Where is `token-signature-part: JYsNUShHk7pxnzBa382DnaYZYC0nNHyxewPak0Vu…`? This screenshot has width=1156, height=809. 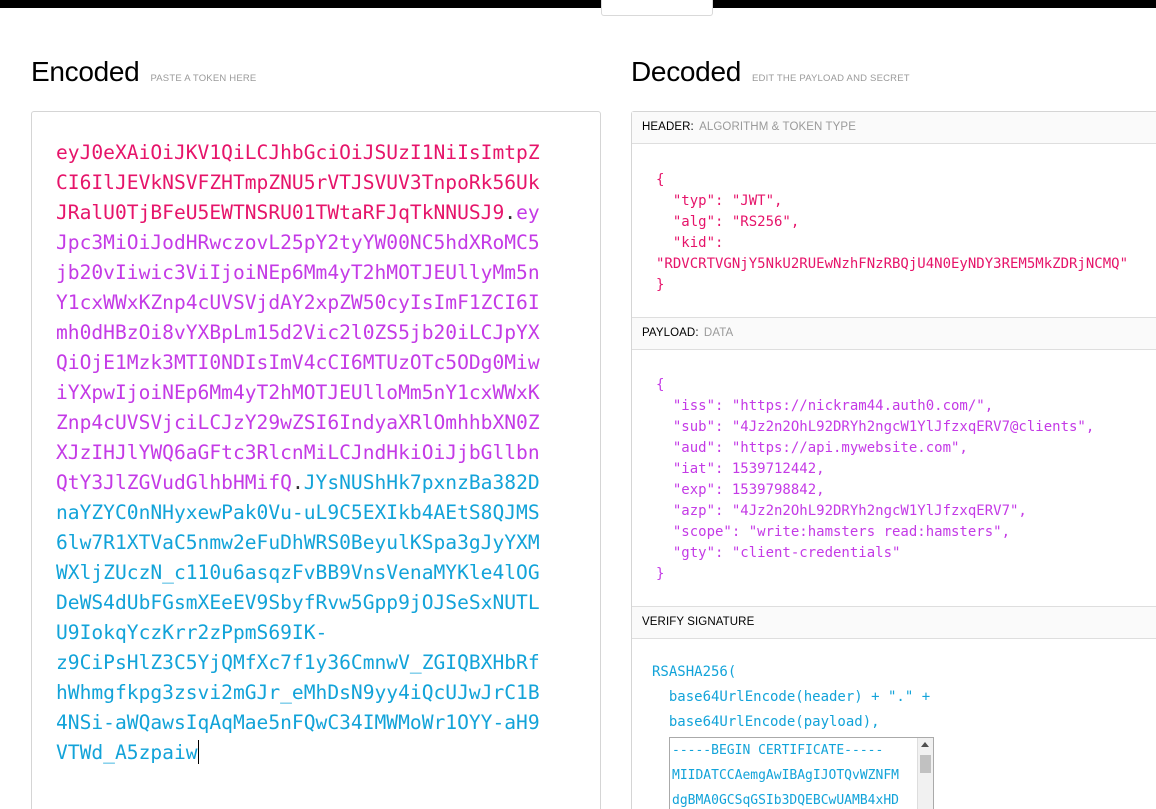 token-signature-part: JYsNUShHk7pxnzBa382DnaYZYC0nNHyxewPak0Vu… is located at coordinates (298, 557).